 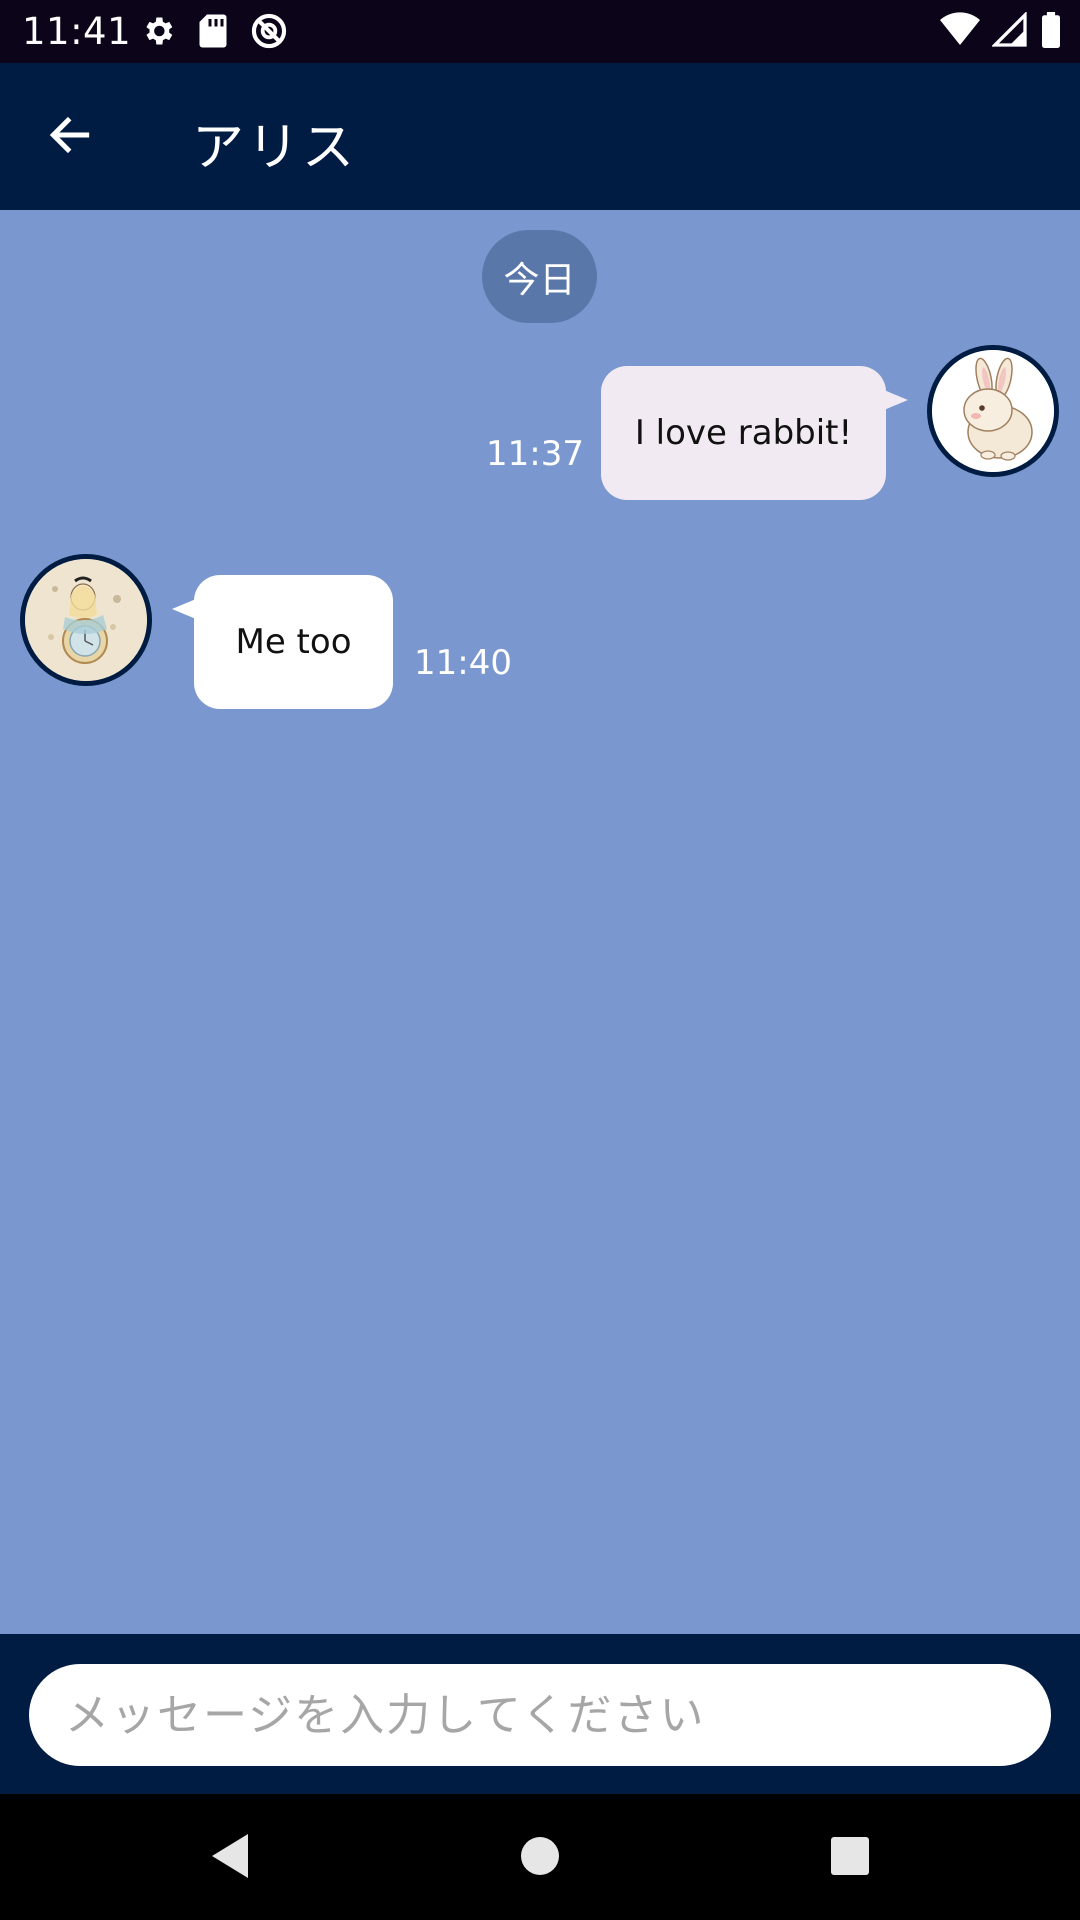 I want to click on input-bar, so click(x=540, y=1714).